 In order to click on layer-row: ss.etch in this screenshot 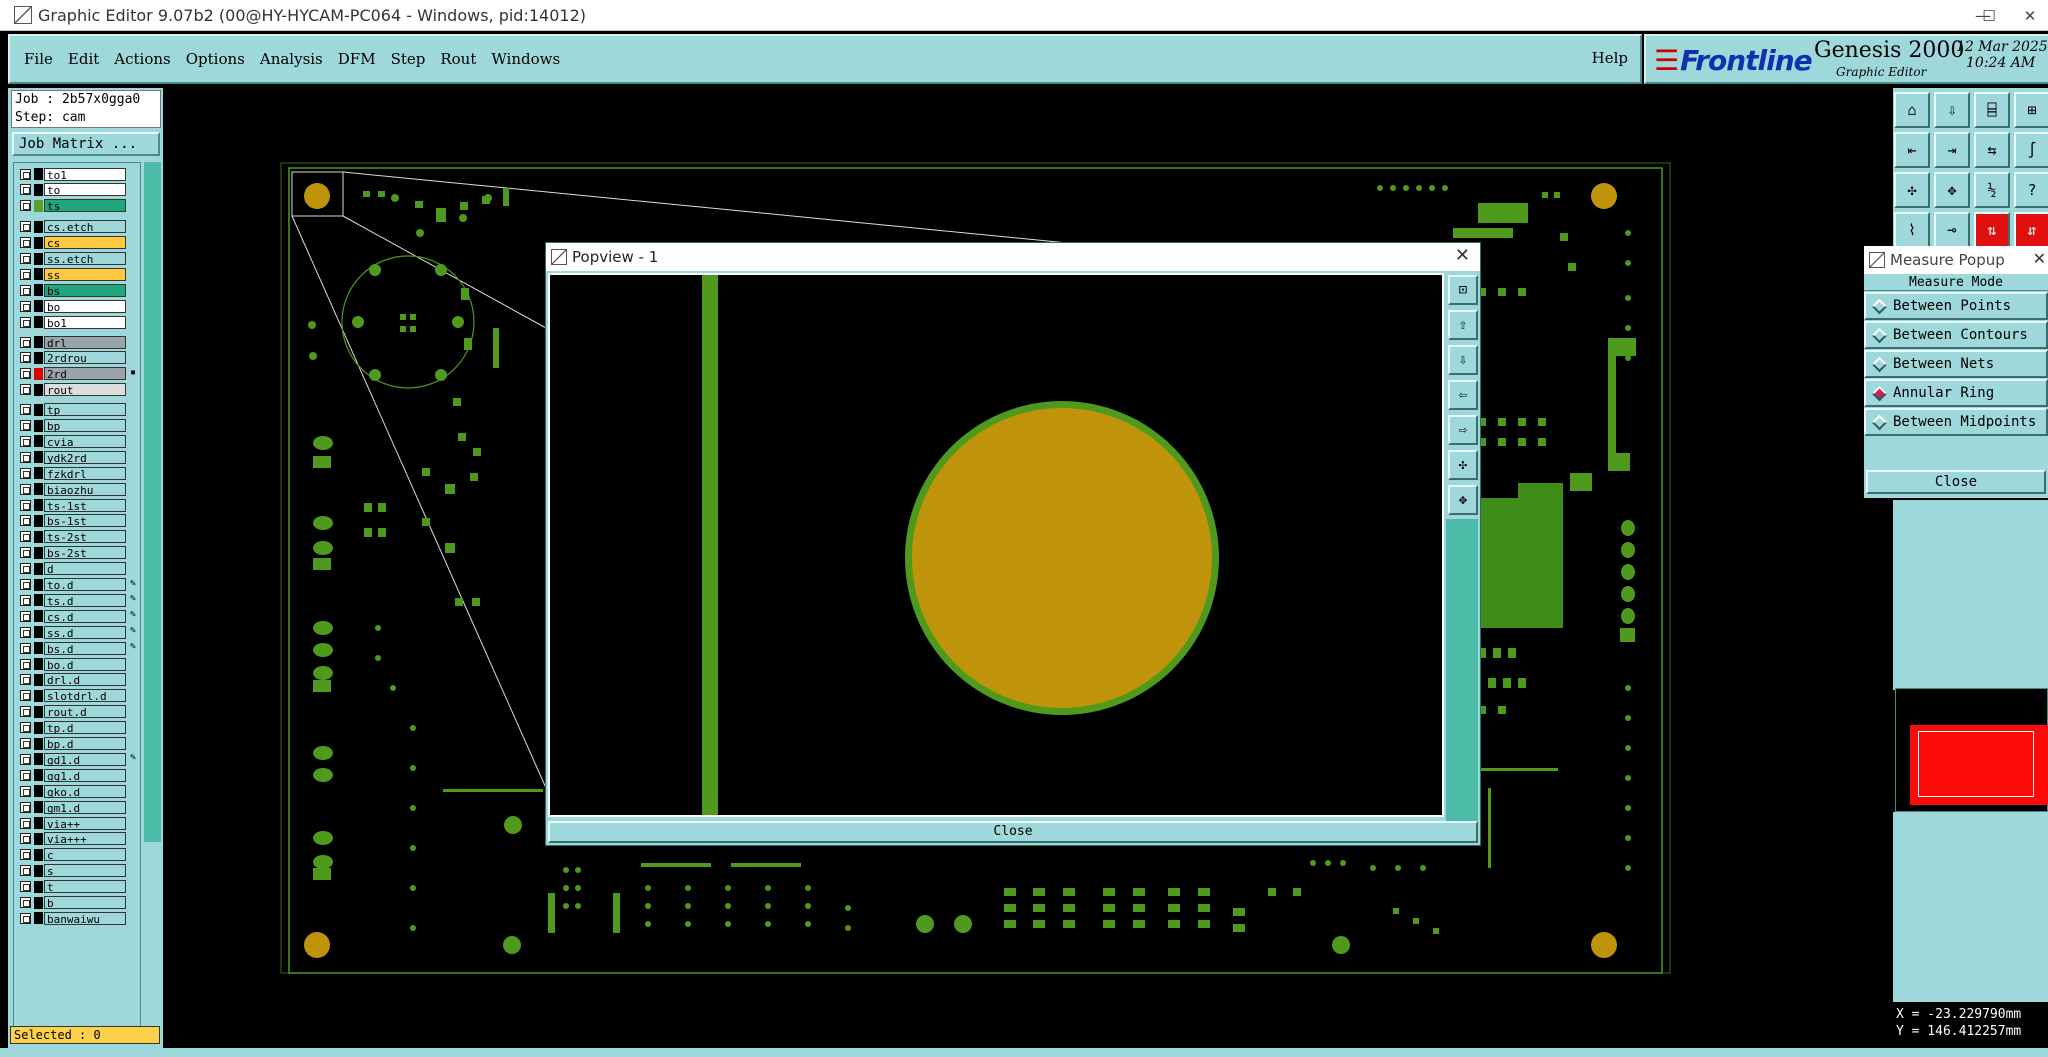, I will do `click(73, 259)`.